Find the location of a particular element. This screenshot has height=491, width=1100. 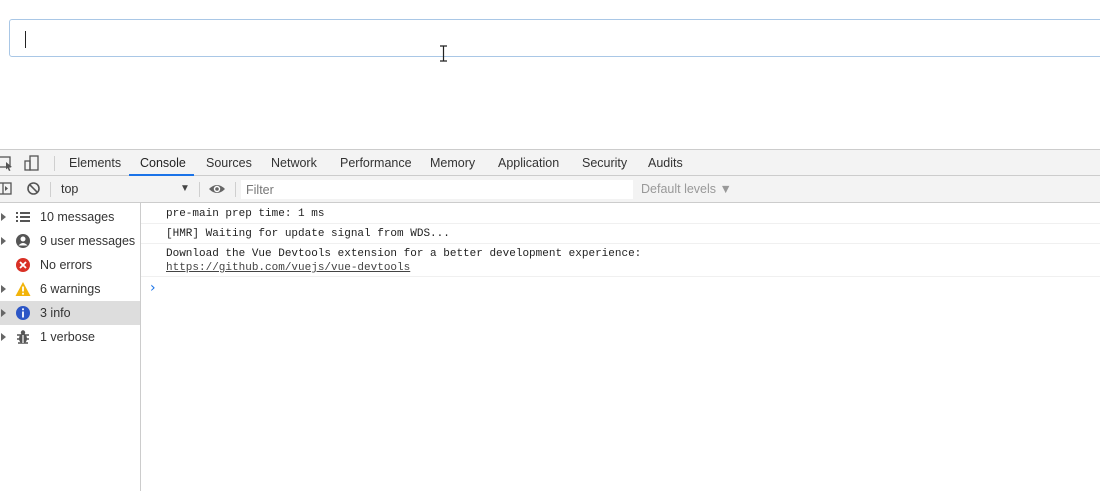

sidebar-item-label: 10 messages is located at coordinates (77, 217).